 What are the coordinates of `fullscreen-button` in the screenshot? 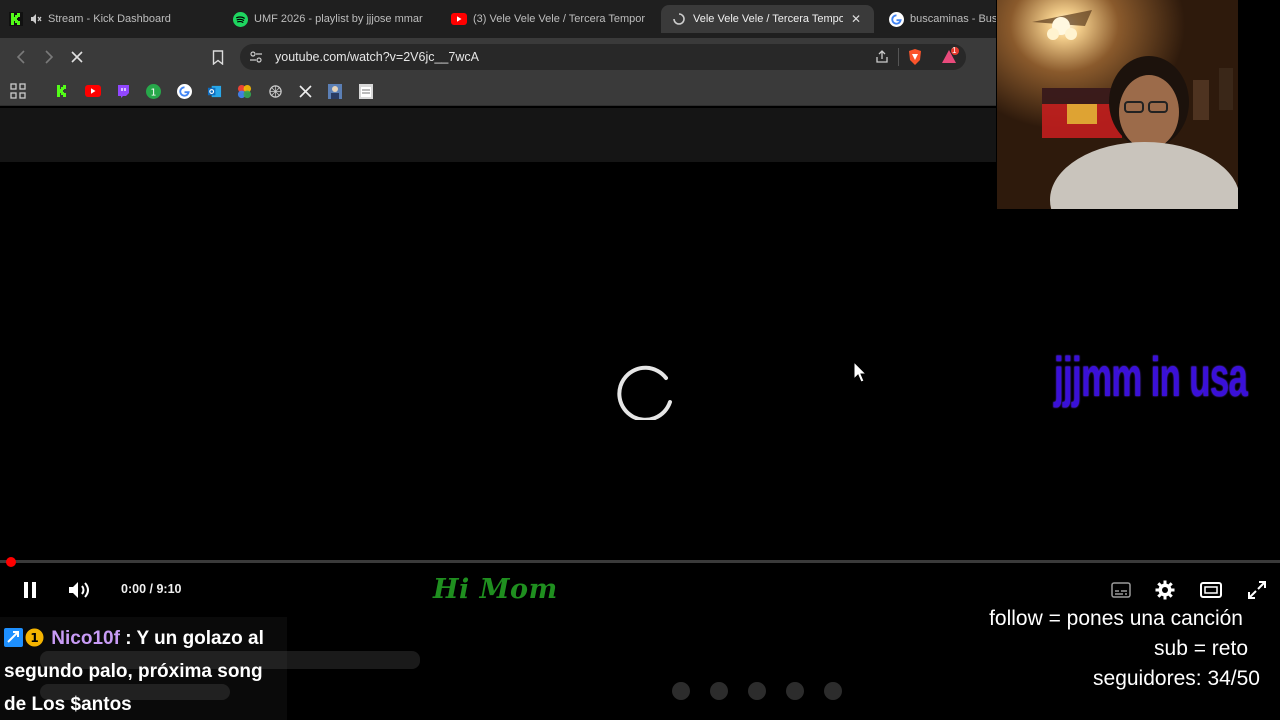 It's located at (1257, 590).